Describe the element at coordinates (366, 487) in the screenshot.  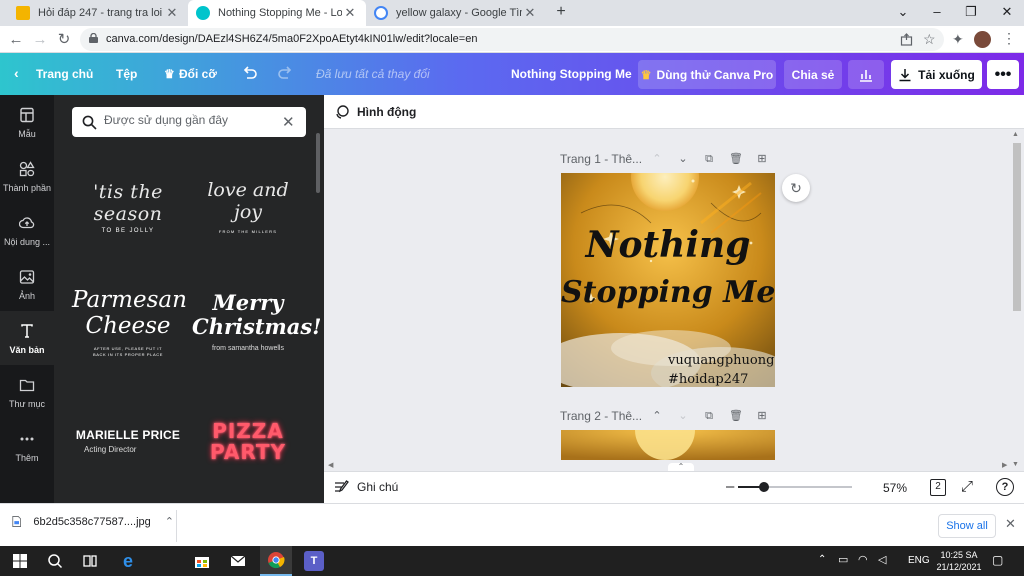
I see `notes-button: Ghi chú` at that location.